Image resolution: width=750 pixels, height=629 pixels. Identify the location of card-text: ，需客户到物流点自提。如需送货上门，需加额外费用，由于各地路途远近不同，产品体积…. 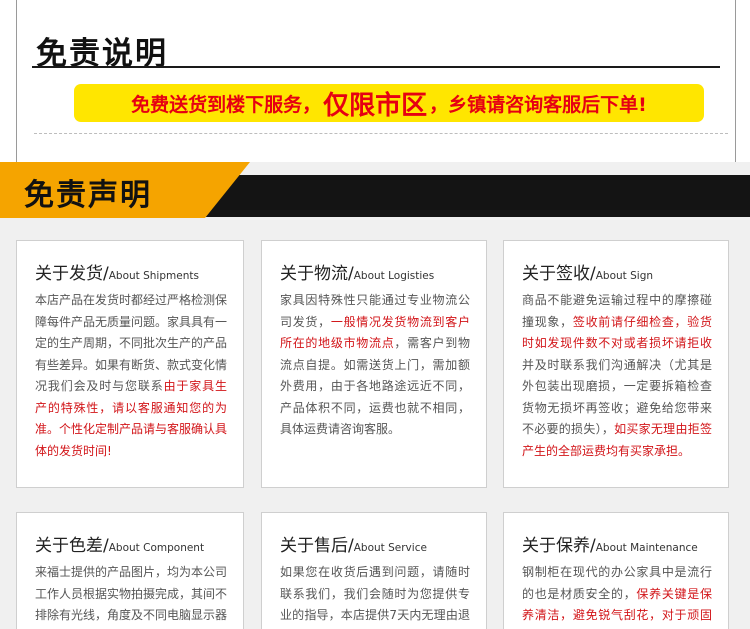
(375, 386).